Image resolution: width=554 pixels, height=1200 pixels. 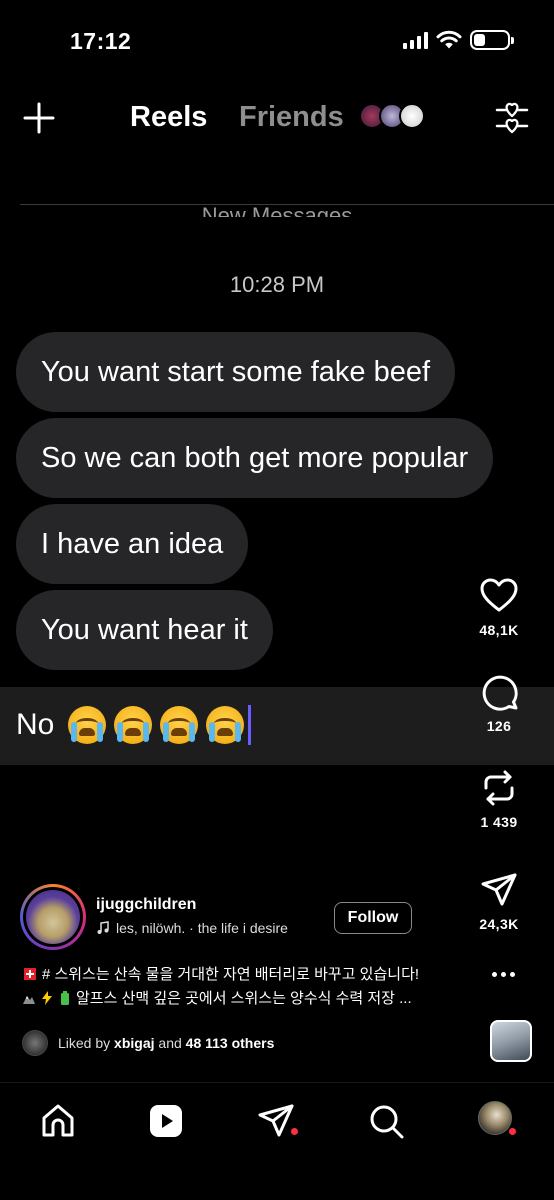 I want to click on mountain-icon, so click(x=29, y=1000).